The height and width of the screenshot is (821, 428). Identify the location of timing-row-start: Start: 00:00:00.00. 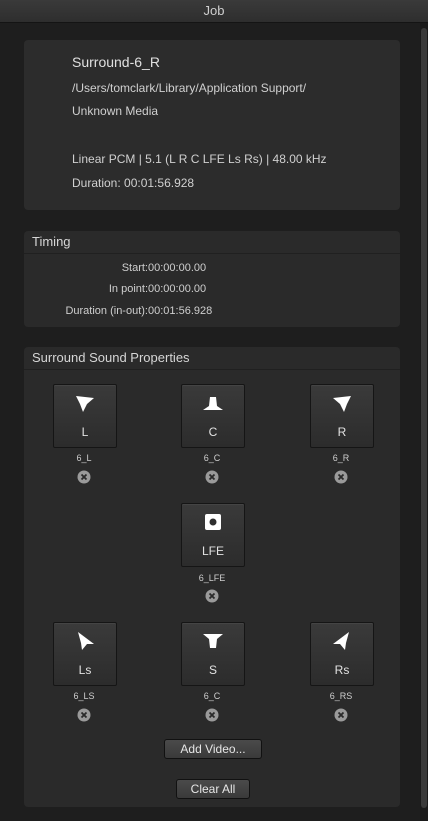
(212, 270).